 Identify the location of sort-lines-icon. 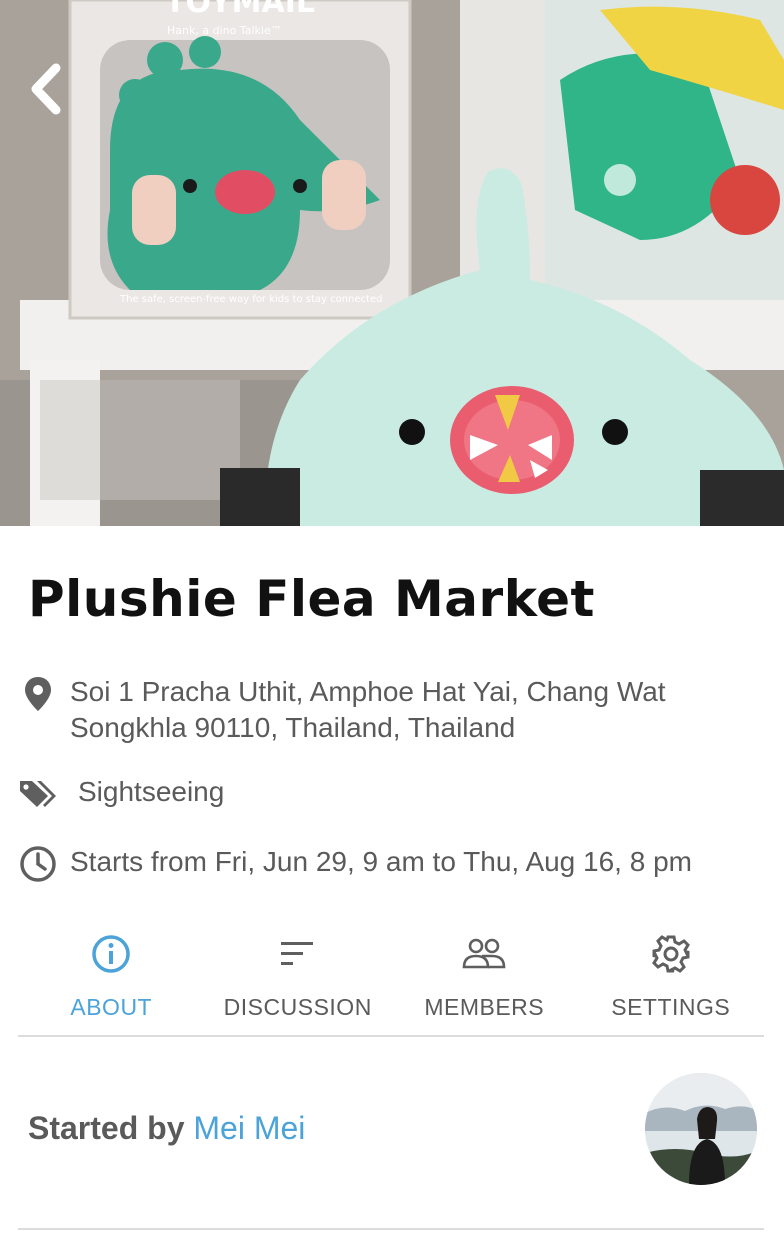
(298, 954).